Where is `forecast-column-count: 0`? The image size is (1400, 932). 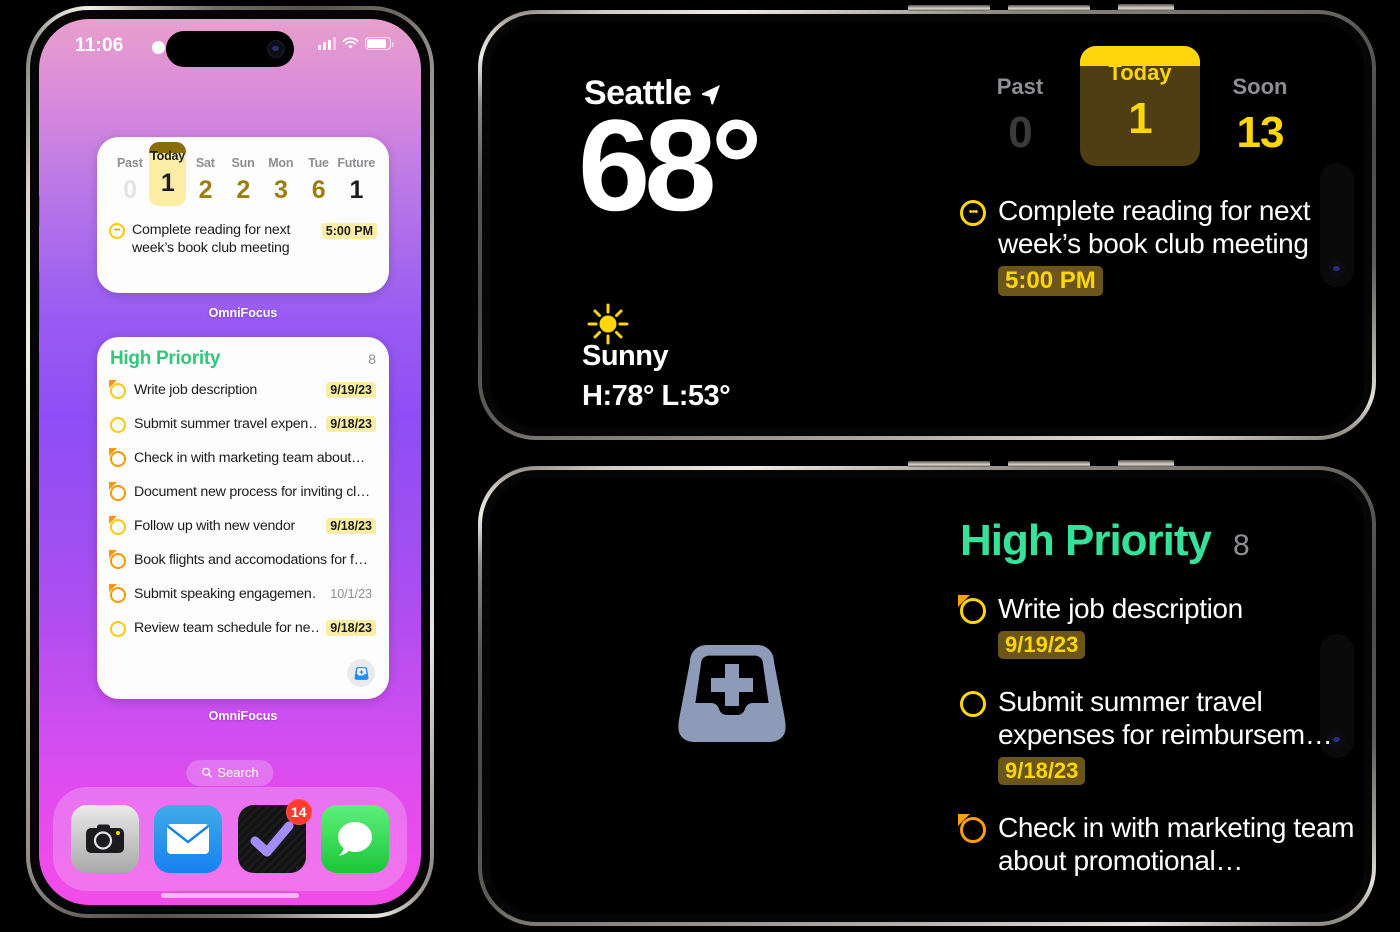
forecast-column-count: 0 is located at coordinates (130, 190).